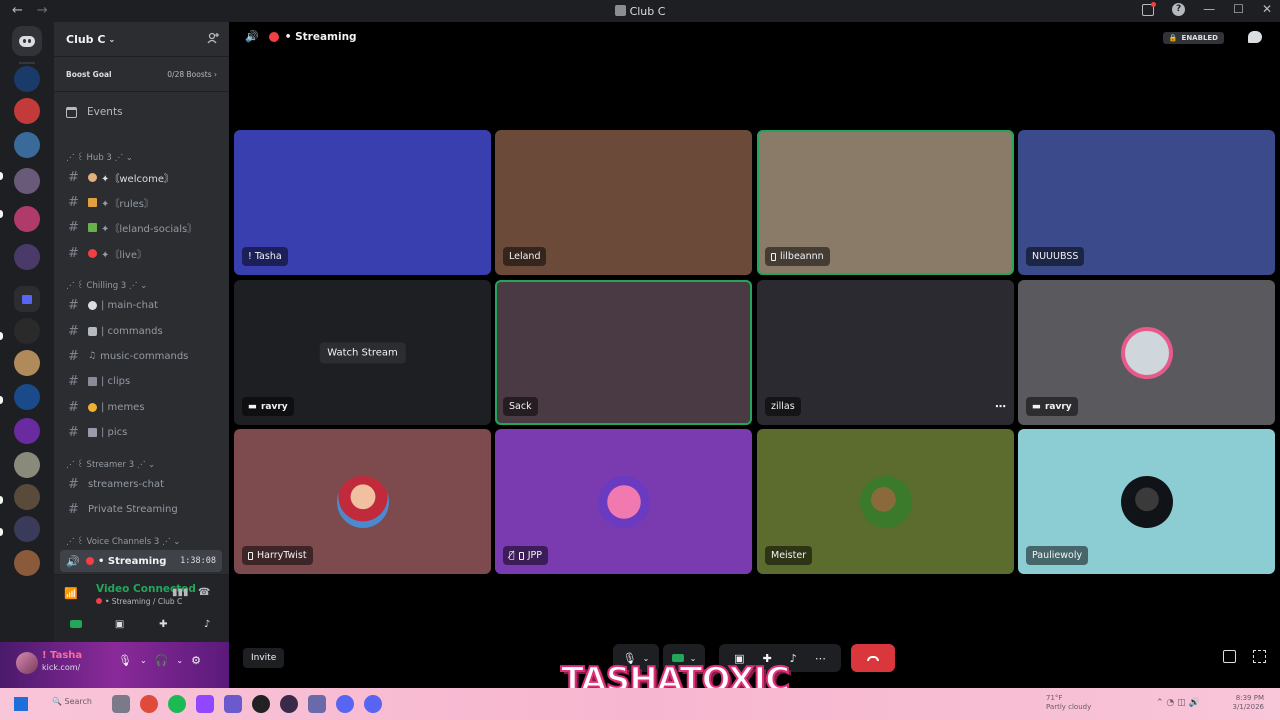 The image size is (1280, 720). Describe the element at coordinates (264, 658) in the screenshot. I see `invite-button: Invite` at that location.